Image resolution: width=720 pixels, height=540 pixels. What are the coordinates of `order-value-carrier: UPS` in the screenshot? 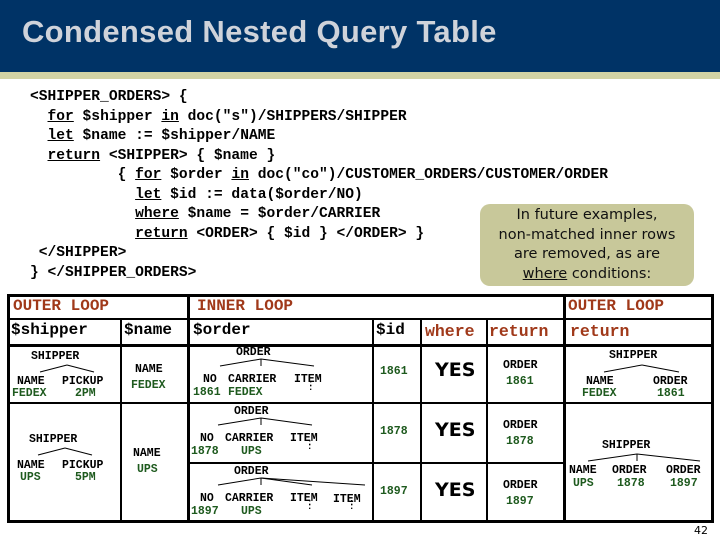 It's located at (251, 451).